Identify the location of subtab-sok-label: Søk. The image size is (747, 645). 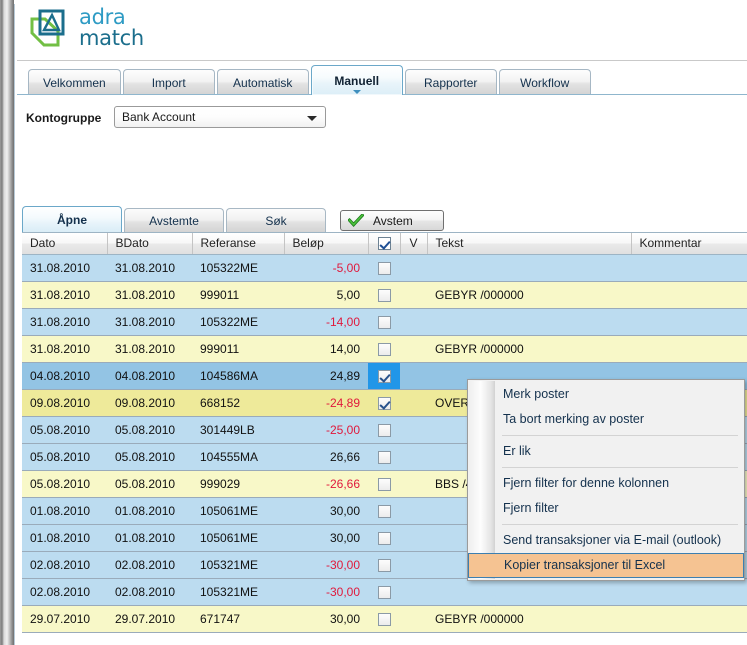
(276, 221).